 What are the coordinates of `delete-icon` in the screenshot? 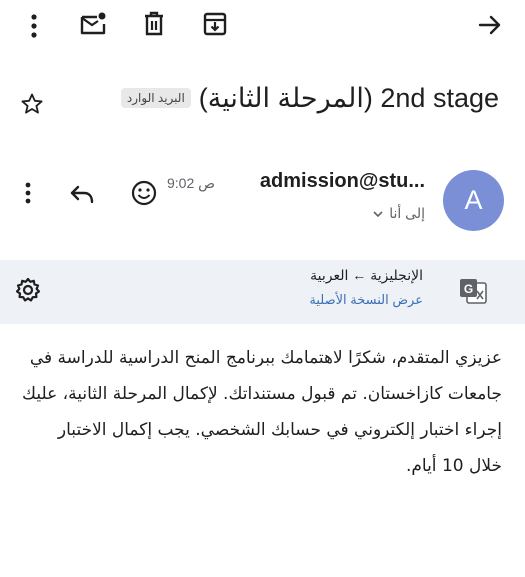 It's located at (154, 24).